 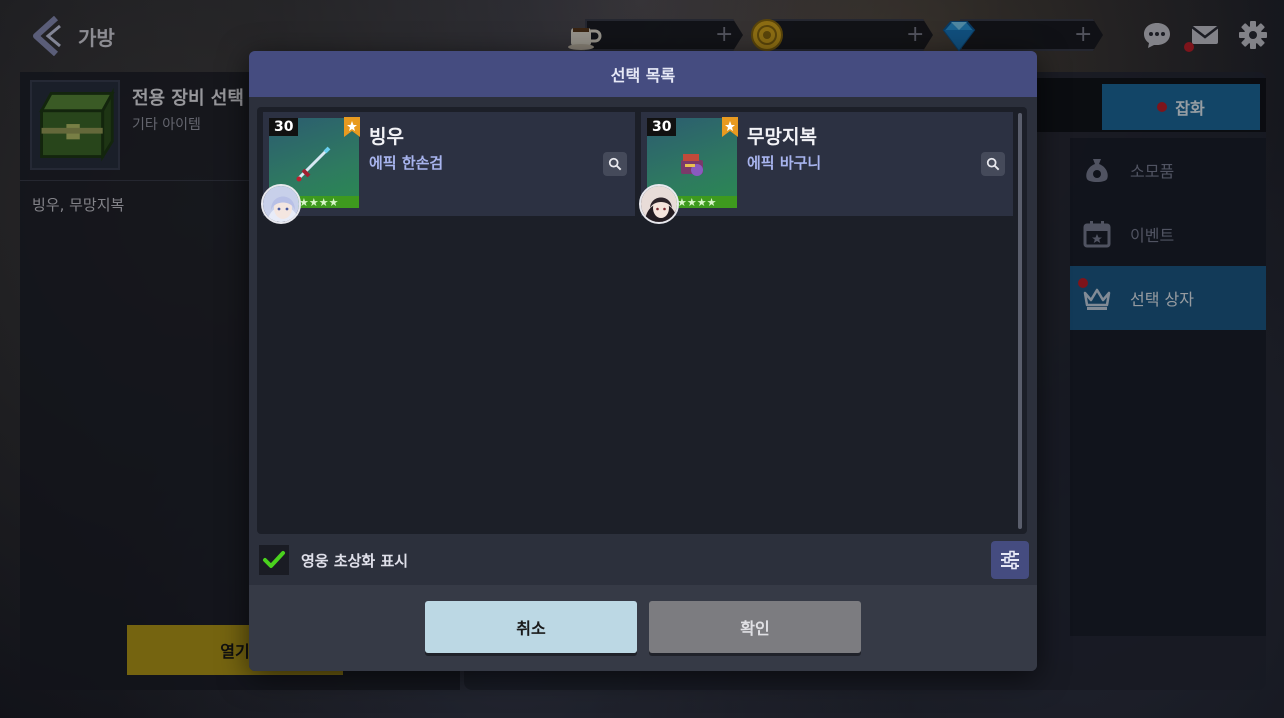 What do you see at coordinates (386, 137) in the screenshot?
I see `item-name: 빙우` at bounding box center [386, 137].